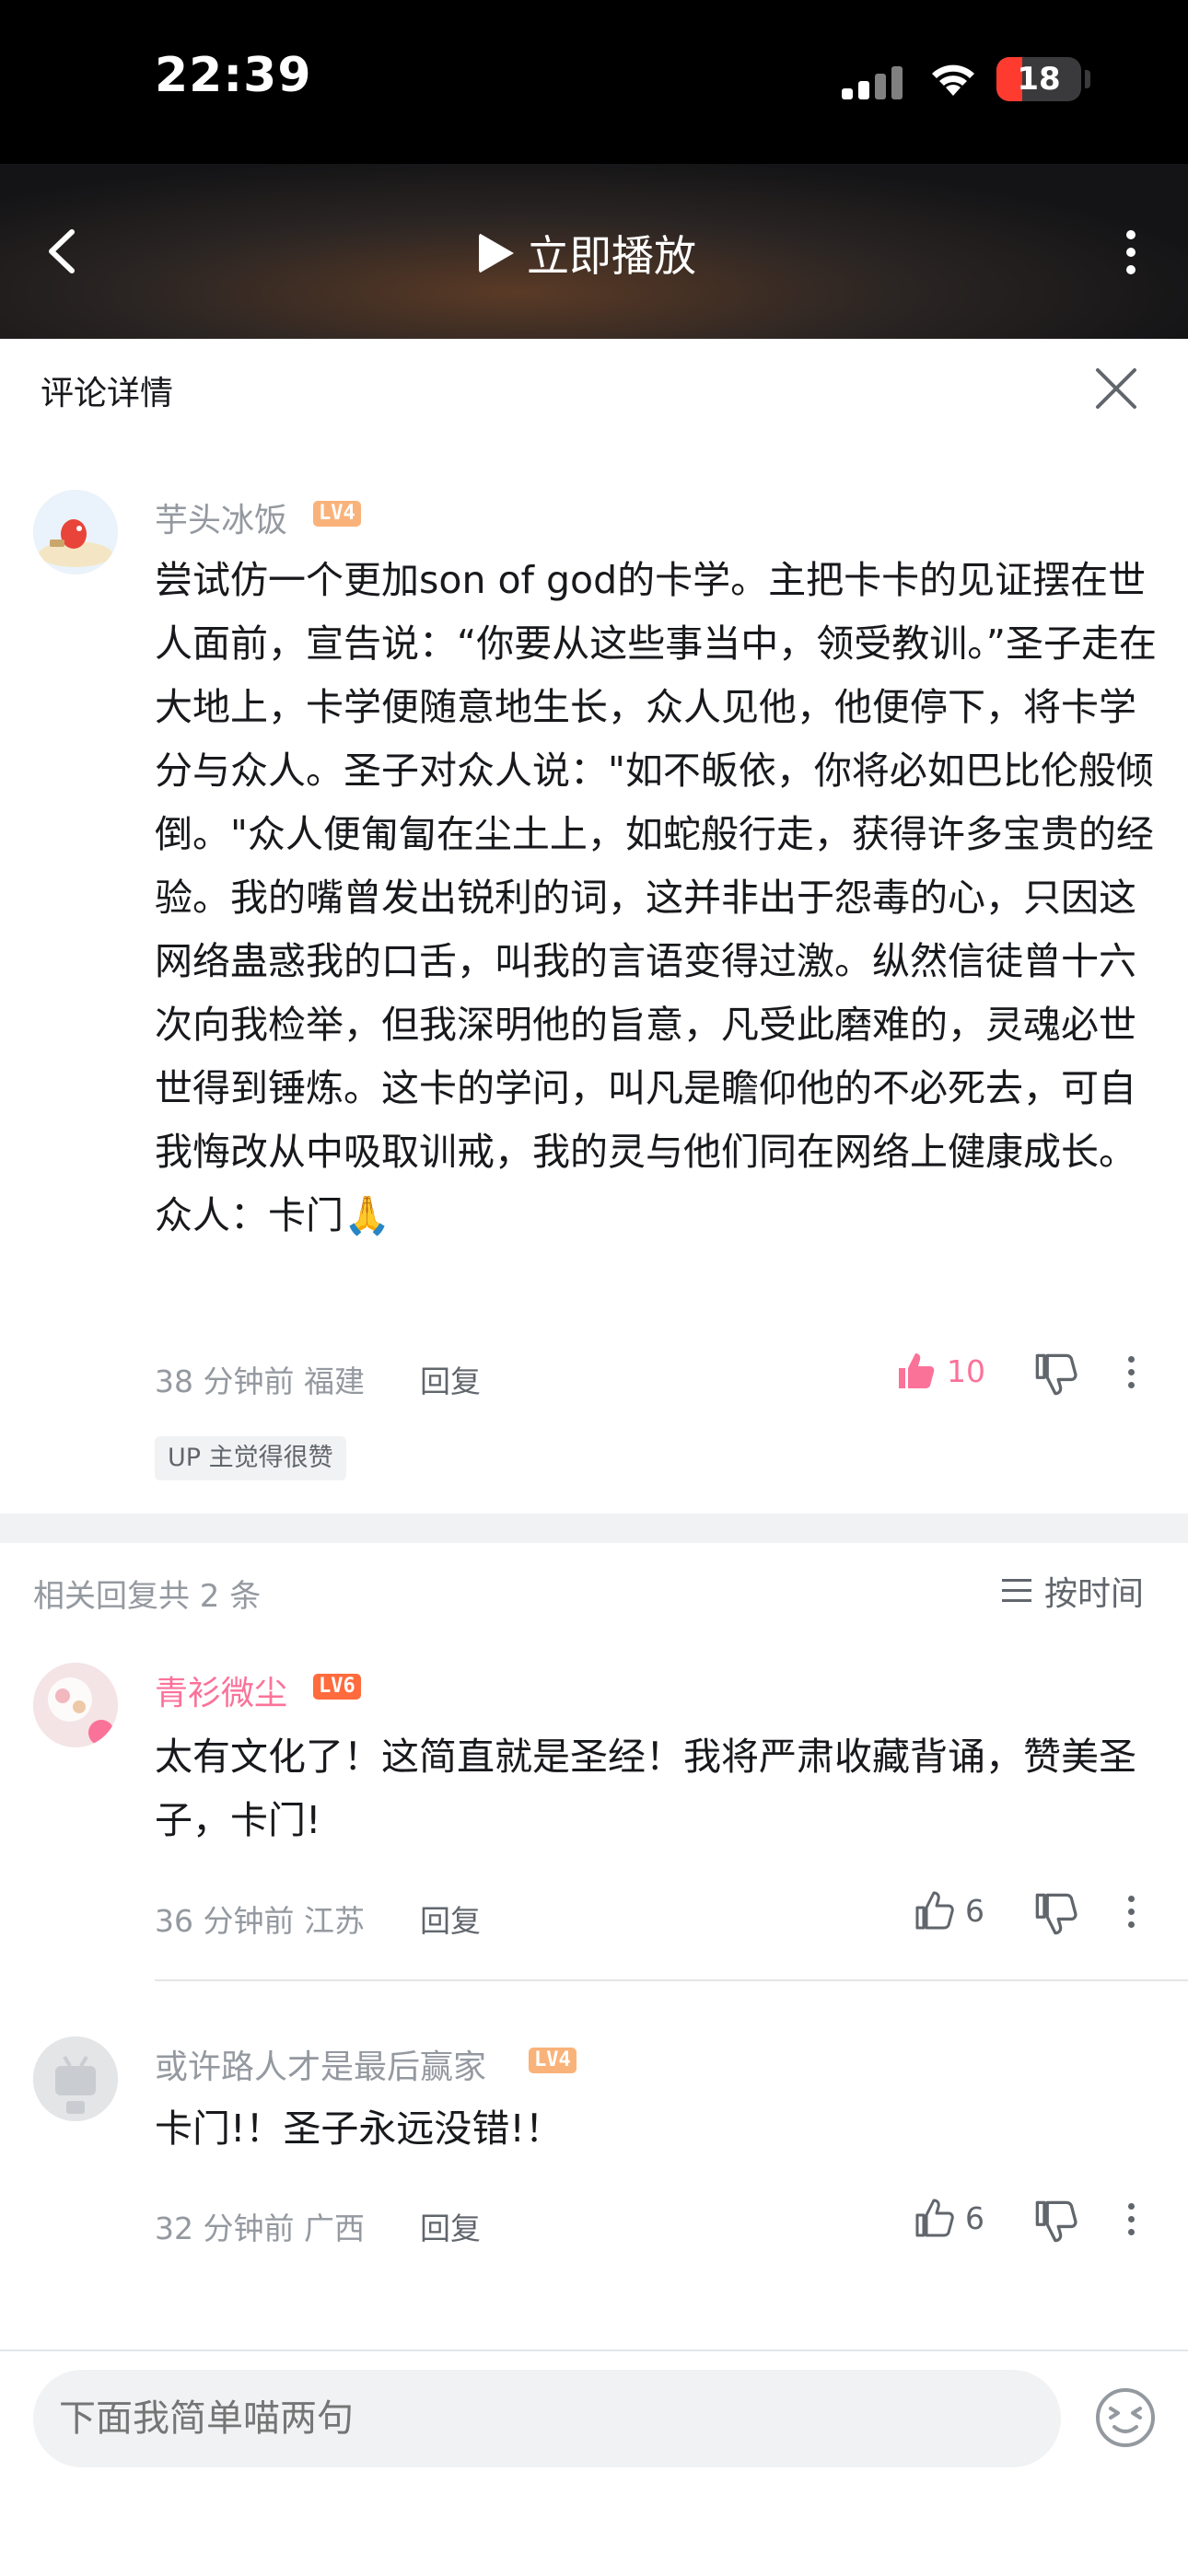 The image size is (1188, 2576). What do you see at coordinates (225, 2228) in the screenshot?
I see `reply-time-text: 32 分钟前` at bounding box center [225, 2228].